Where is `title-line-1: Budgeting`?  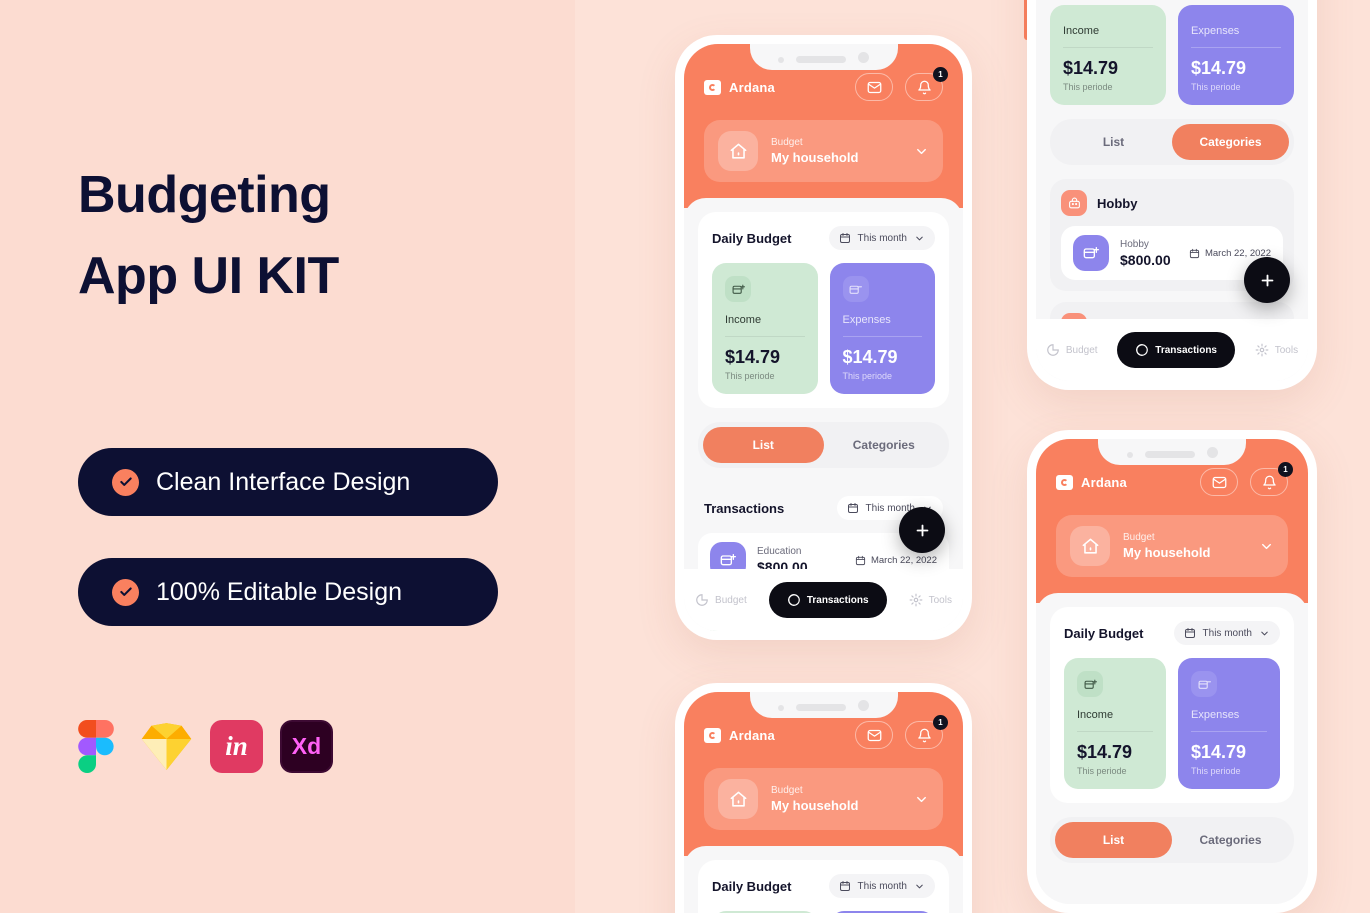
title-line-1: Budgeting is located at coordinates (204, 195).